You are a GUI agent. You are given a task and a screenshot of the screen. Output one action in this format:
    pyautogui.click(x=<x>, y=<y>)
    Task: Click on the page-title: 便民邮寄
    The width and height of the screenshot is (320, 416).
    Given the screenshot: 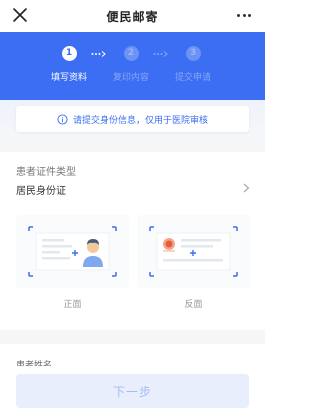 What is the action you would take?
    pyautogui.click(x=132, y=16)
    